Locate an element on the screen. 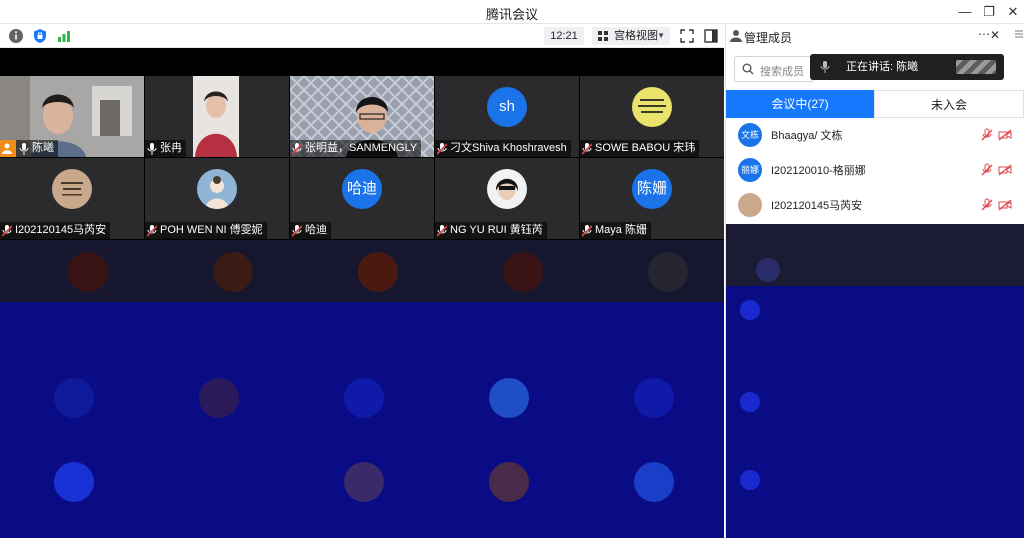 The image size is (1024, 538). participant-name: 刁文Shiva Khoshravesh is located at coordinates (508, 148).